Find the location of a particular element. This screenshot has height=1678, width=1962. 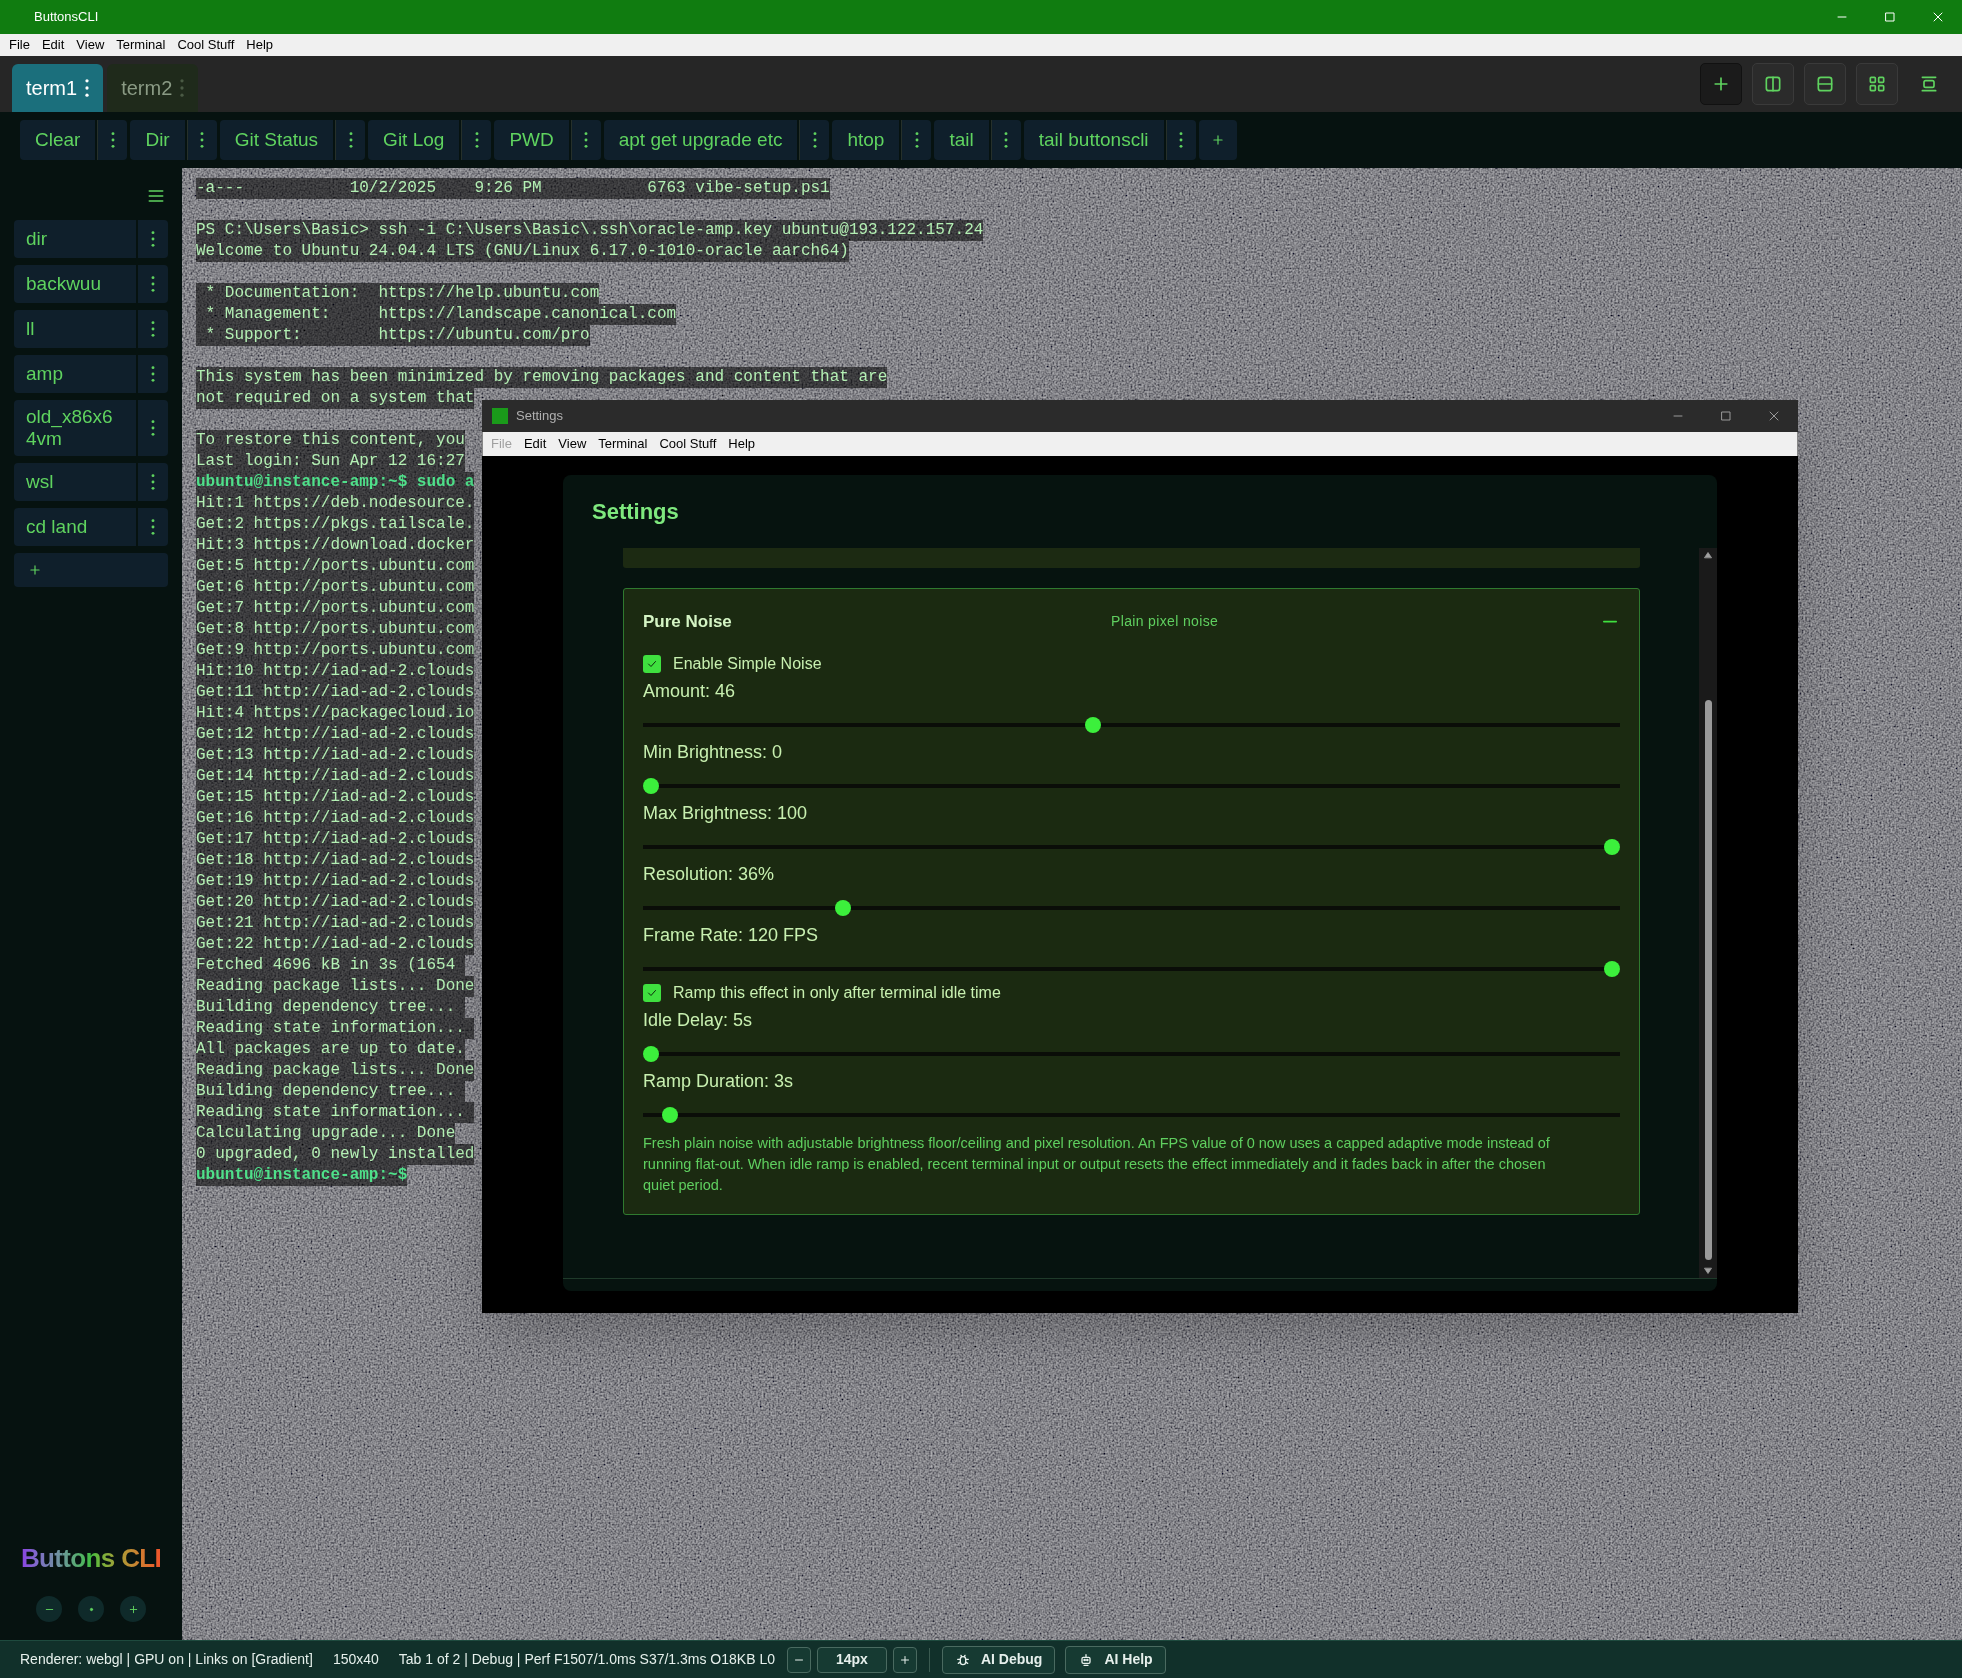

add-command-button is located at coordinates (1217, 140).